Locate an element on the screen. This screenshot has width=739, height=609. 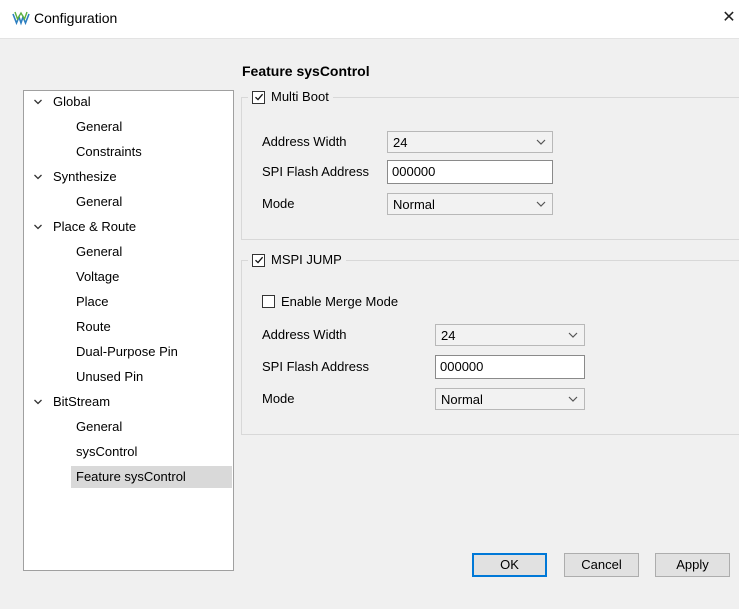
window-title: Configuration is located at coordinates (76, 18).